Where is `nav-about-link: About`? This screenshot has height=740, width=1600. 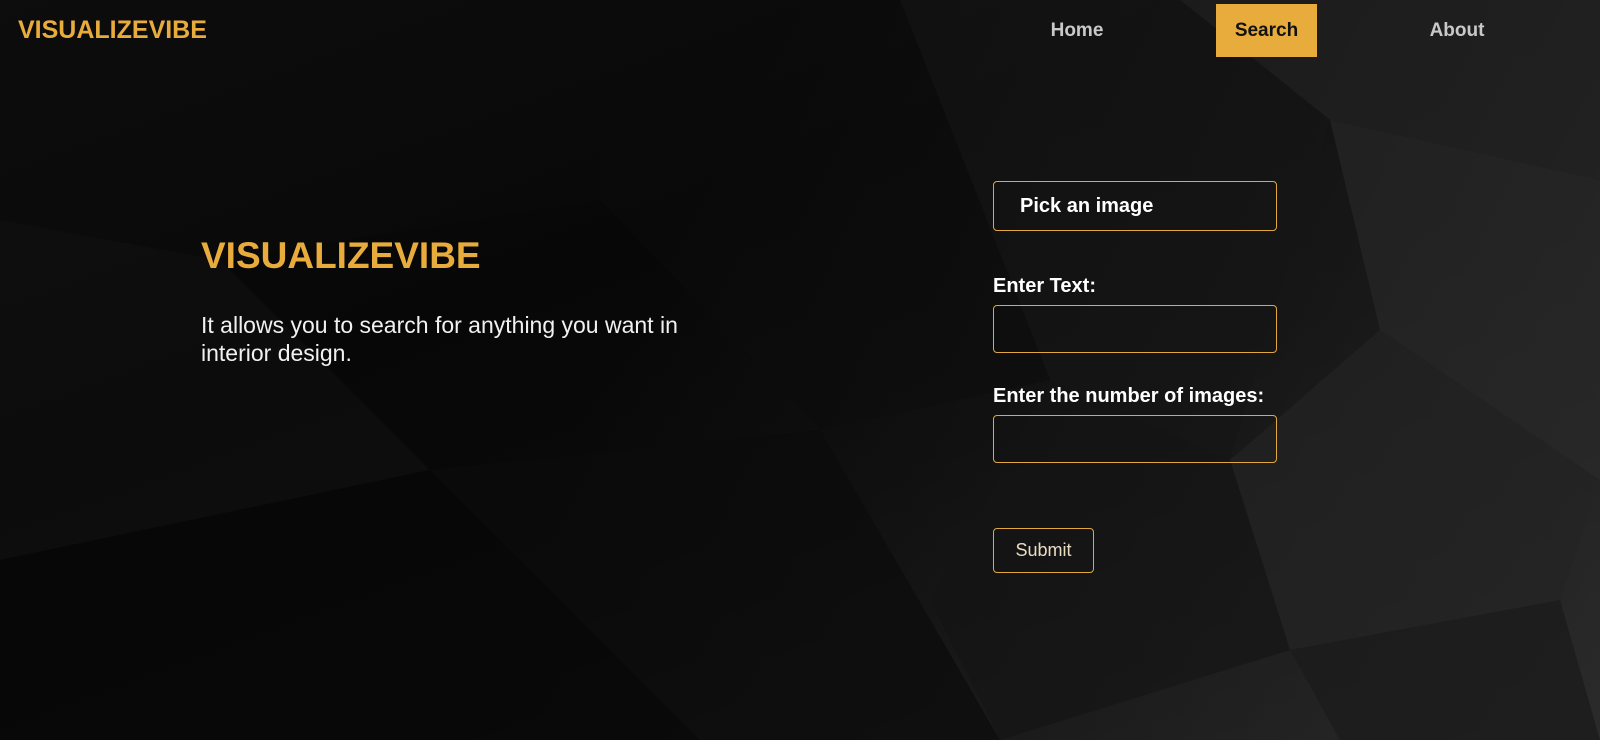
nav-about-link: About is located at coordinates (1457, 30).